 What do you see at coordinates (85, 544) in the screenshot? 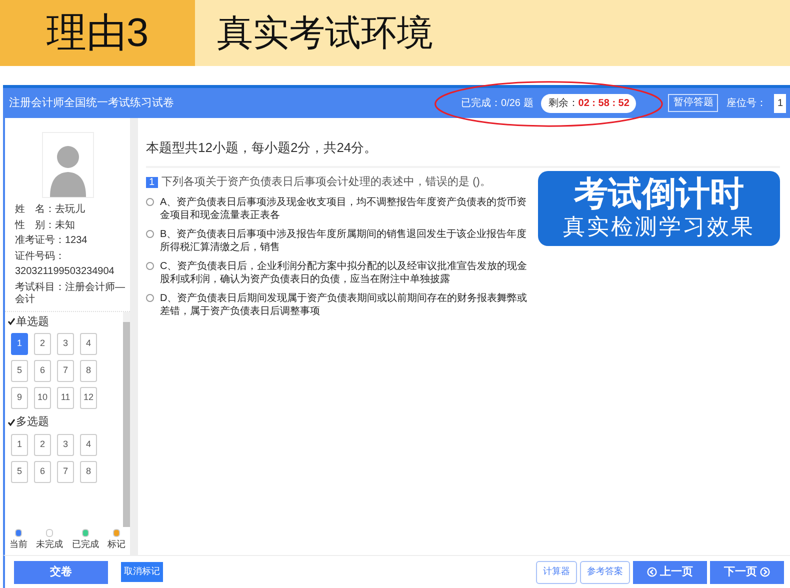
I see `legend-label: 已完成` at bounding box center [85, 544].